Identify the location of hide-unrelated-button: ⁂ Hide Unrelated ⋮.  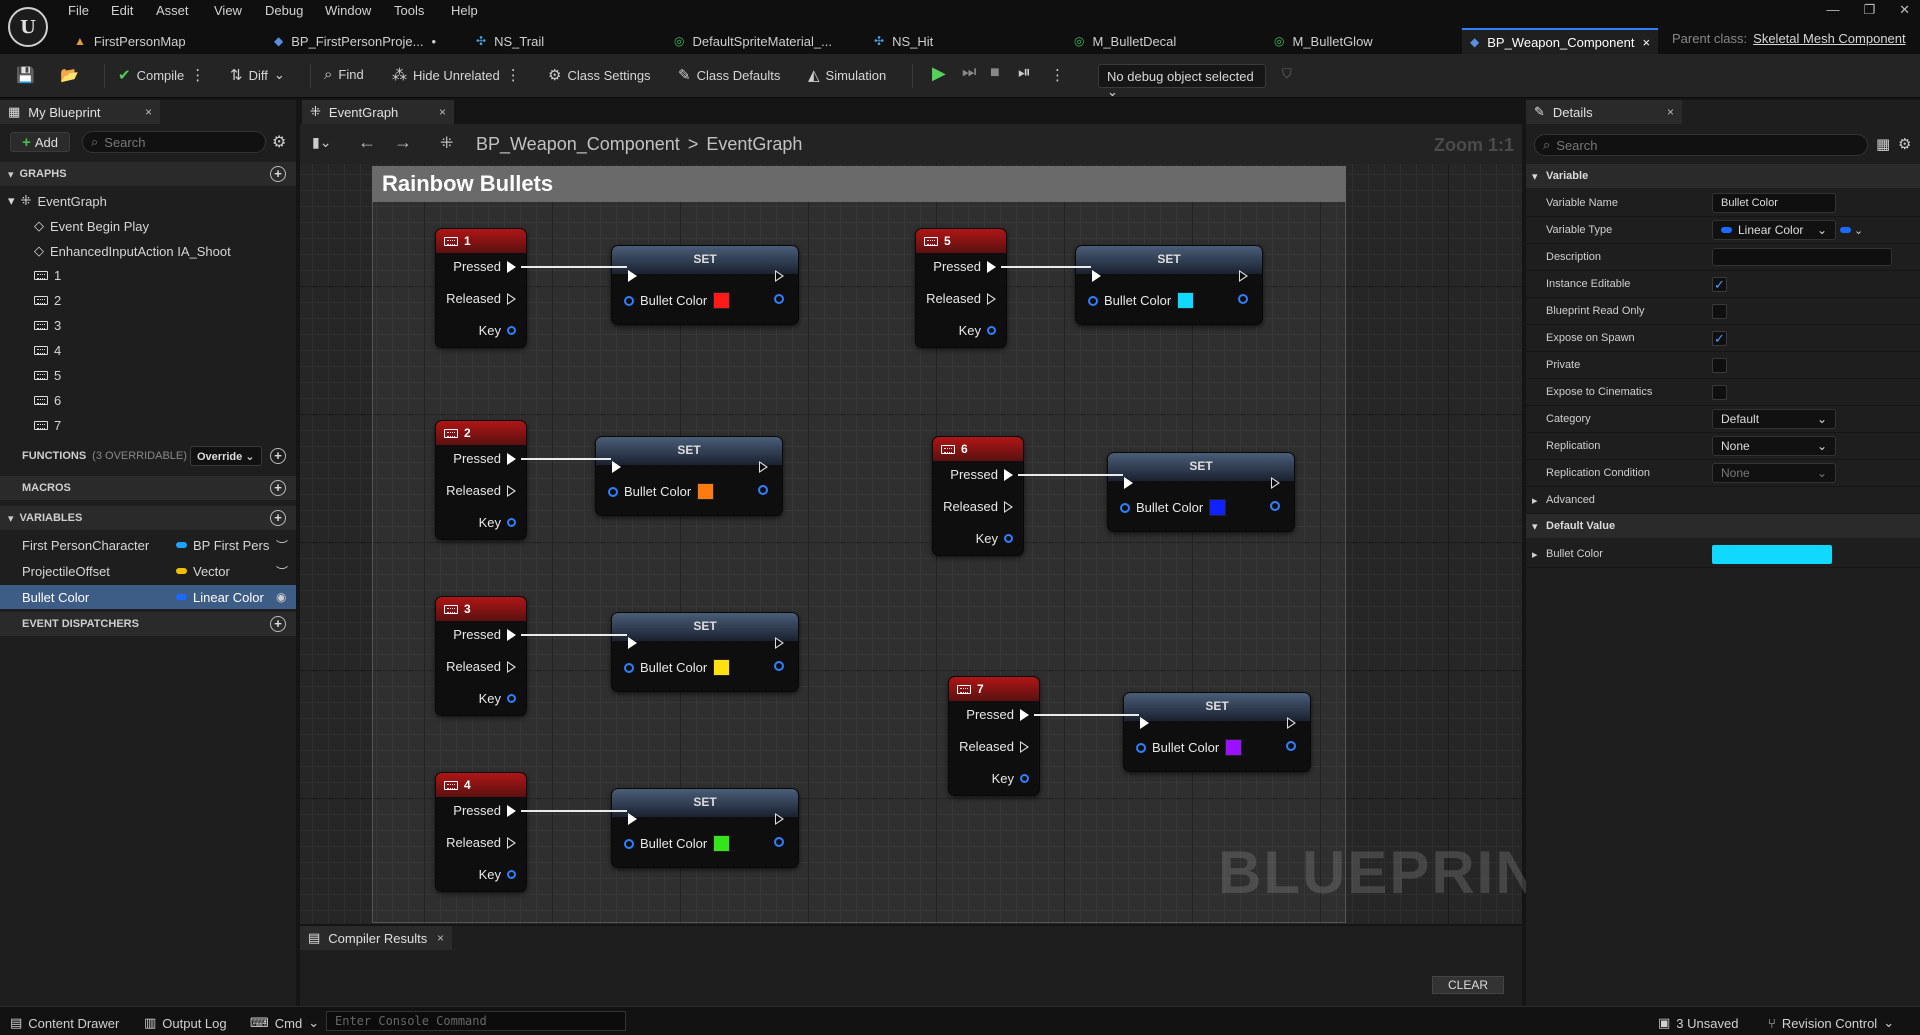
(456, 75).